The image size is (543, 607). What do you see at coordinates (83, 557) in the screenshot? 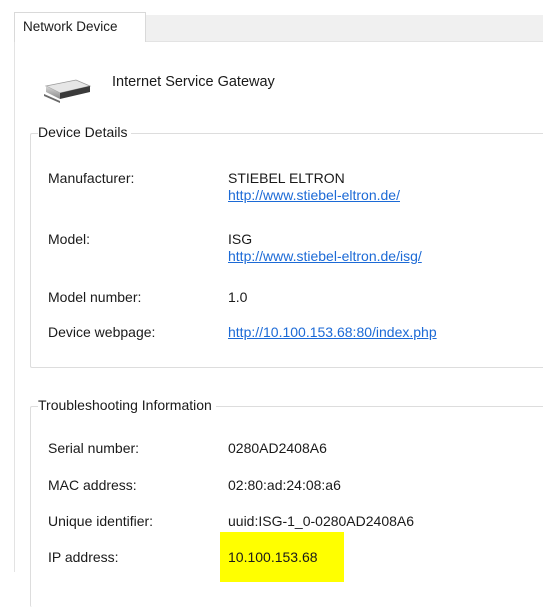
I see `ip-address-label: IP address:` at bounding box center [83, 557].